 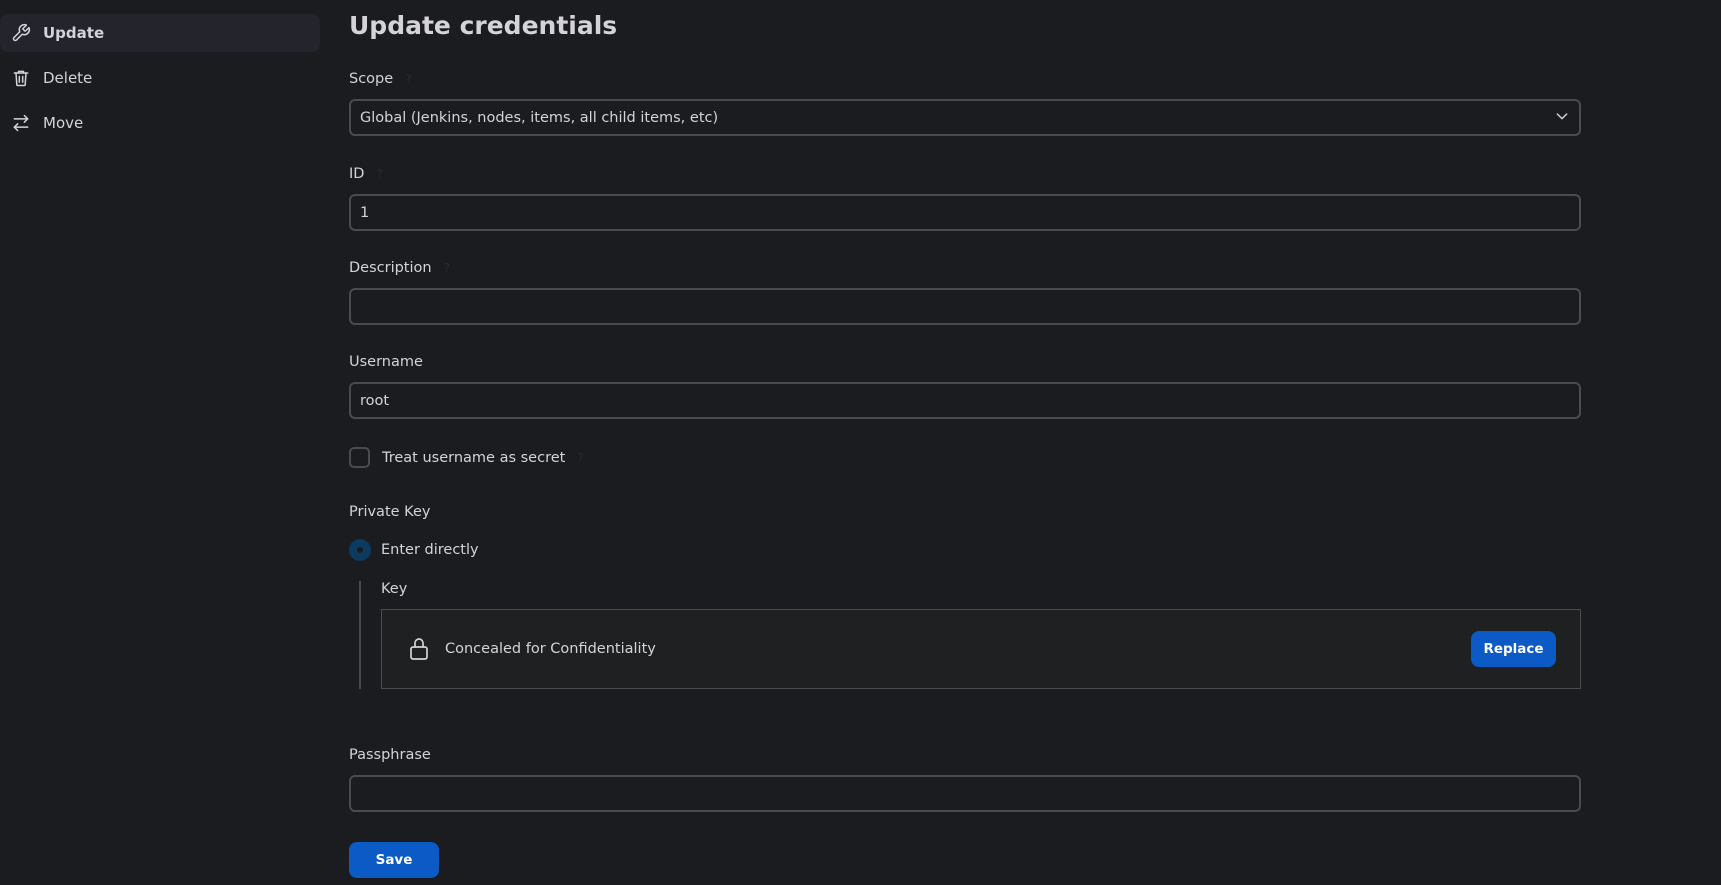 I want to click on passphrase-label-text: Passphrase, so click(x=390, y=755).